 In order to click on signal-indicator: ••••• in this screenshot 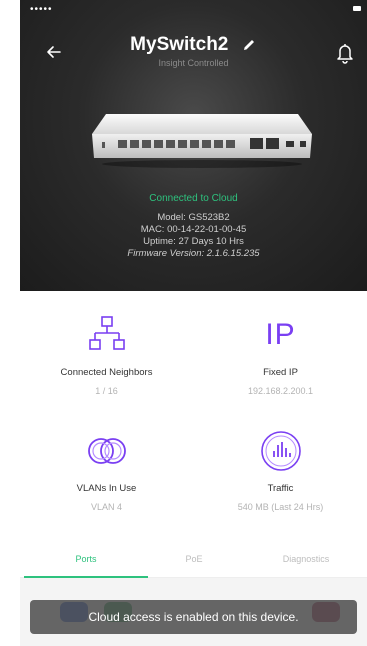, I will do `click(41, 9)`.